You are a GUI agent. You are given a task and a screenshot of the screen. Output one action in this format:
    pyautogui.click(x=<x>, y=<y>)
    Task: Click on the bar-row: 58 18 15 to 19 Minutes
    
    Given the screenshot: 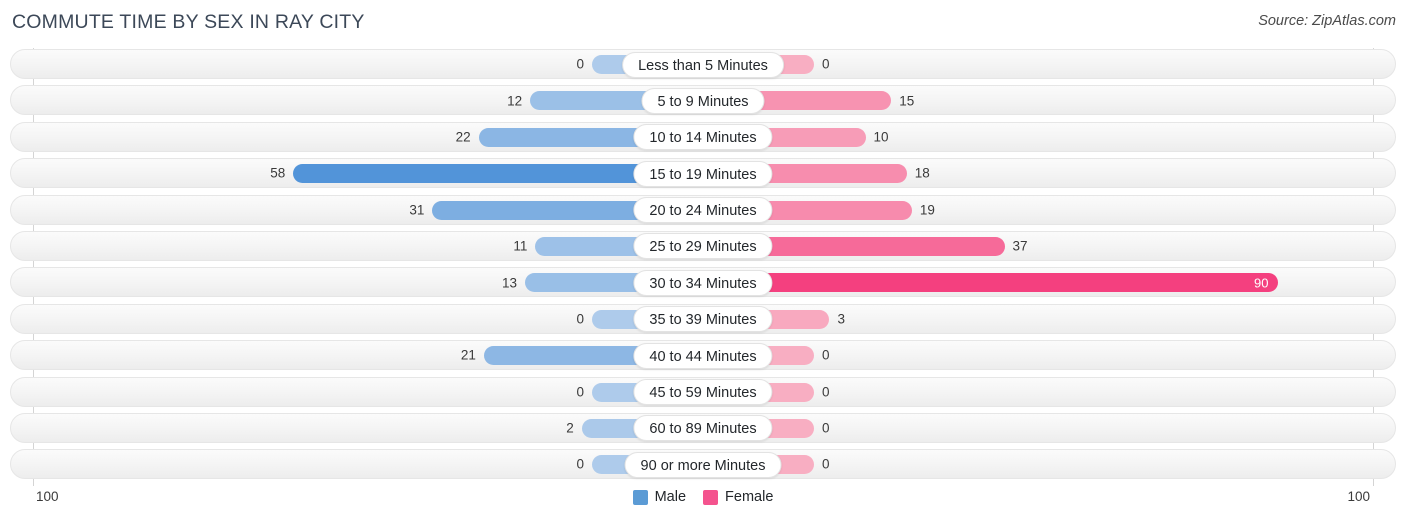 What is the action you would take?
    pyautogui.click(x=703, y=173)
    